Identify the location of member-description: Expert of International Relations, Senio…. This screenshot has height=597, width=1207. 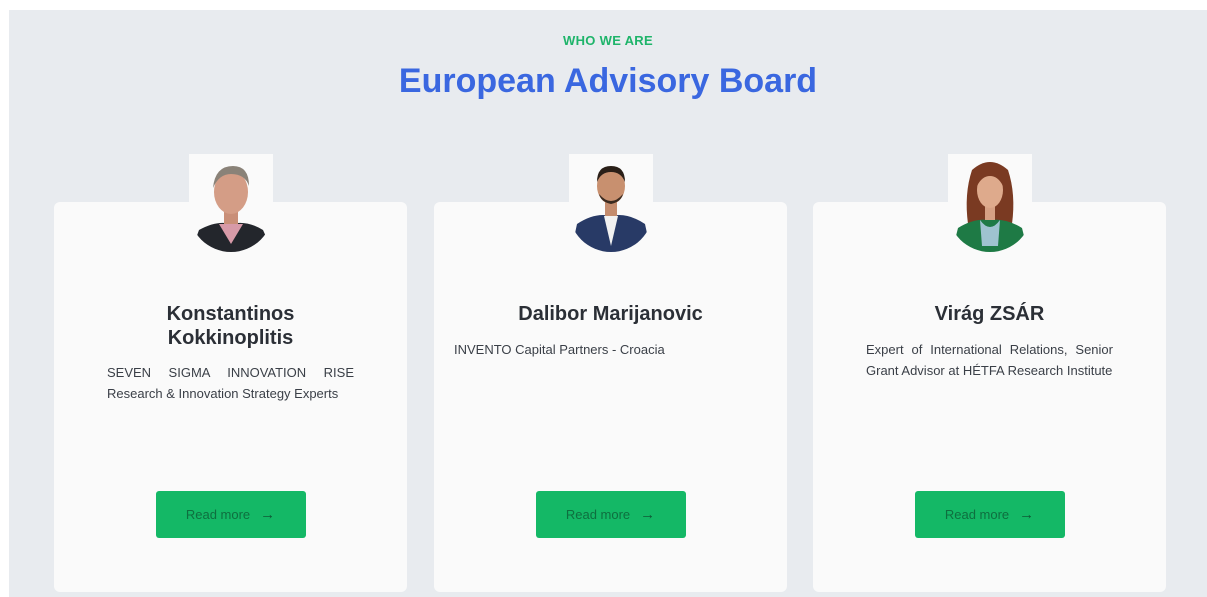
(989, 360).